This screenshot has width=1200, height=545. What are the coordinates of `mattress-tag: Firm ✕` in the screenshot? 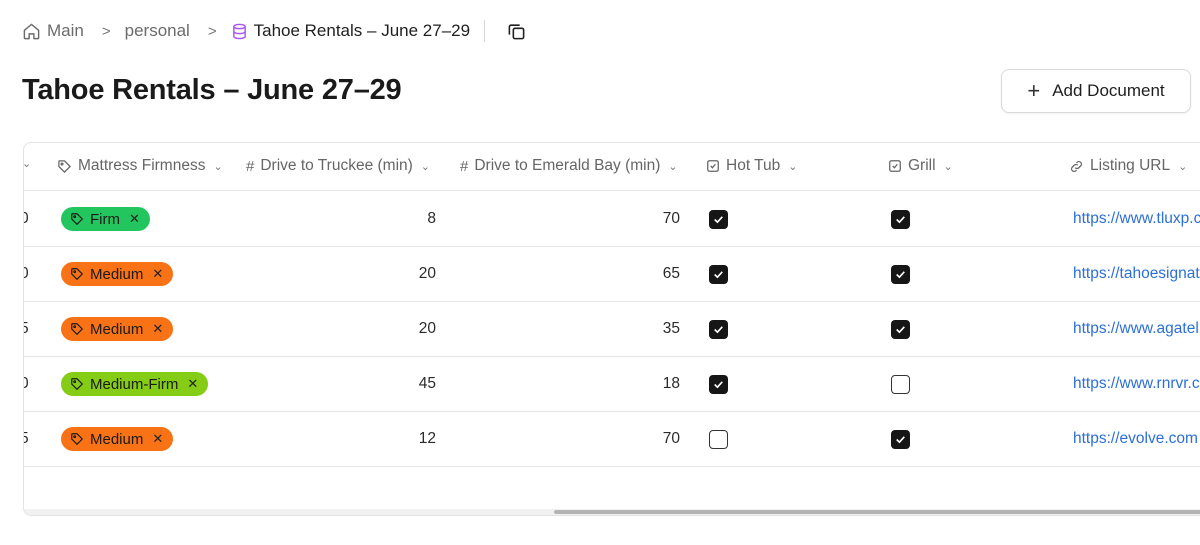 It's located at (105, 219).